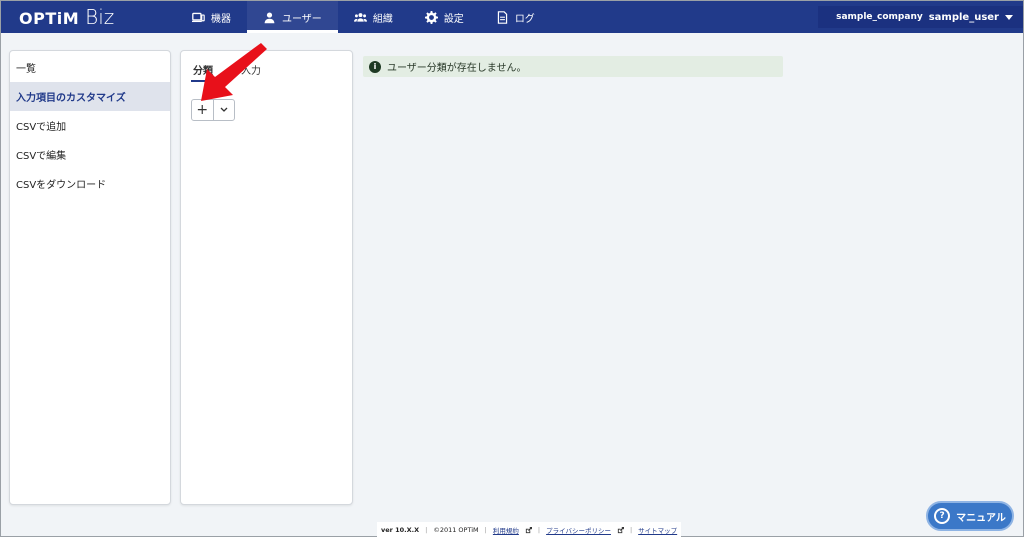  I want to click on sidebar-panel: 一覧 入力項目のカスタマイズ CSVで追加 CSVで編集 CSVをダウンロード, so click(90, 277).